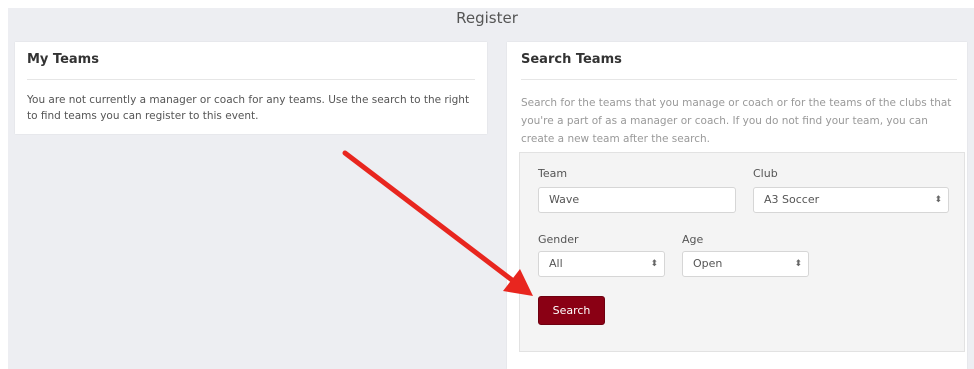 The image size is (974, 369). What do you see at coordinates (63, 59) in the screenshot?
I see `my-teams-title: My Teams` at bounding box center [63, 59].